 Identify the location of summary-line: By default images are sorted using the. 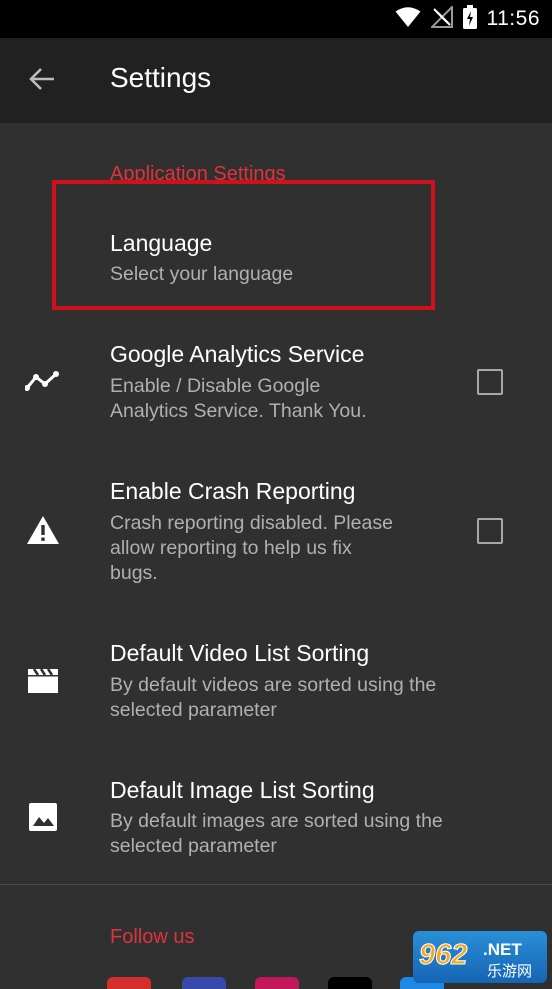
(276, 821).